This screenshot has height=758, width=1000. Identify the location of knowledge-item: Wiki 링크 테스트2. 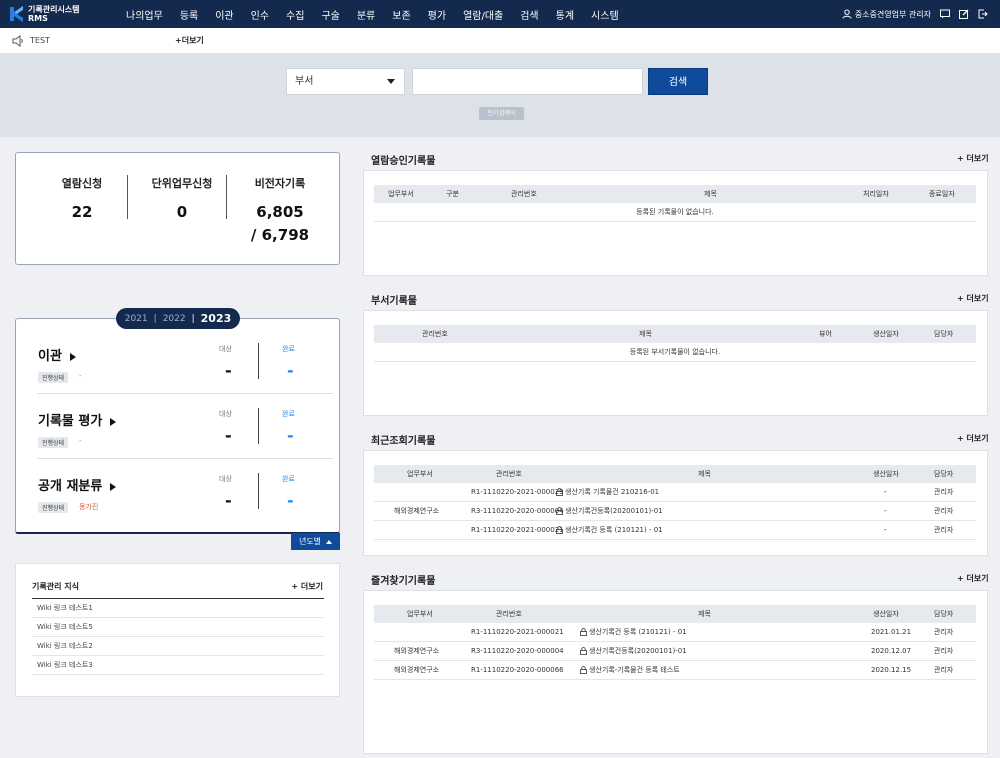
(178, 646).